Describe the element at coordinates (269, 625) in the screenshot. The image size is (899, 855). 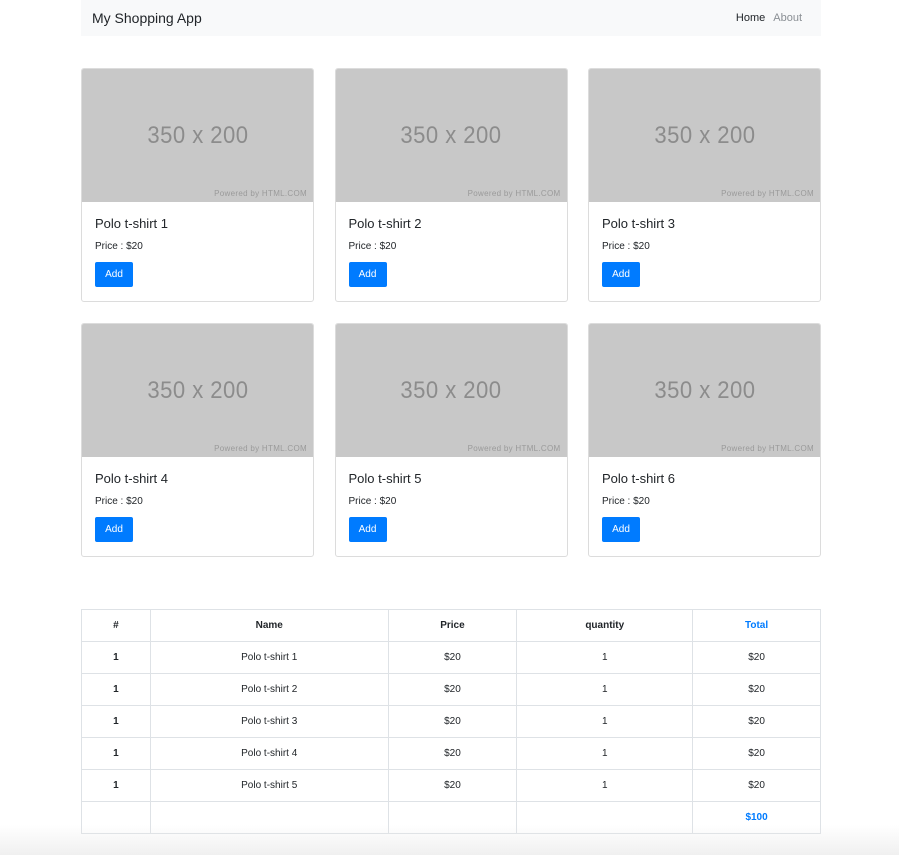
I see `col-header-name: Name` at that location.